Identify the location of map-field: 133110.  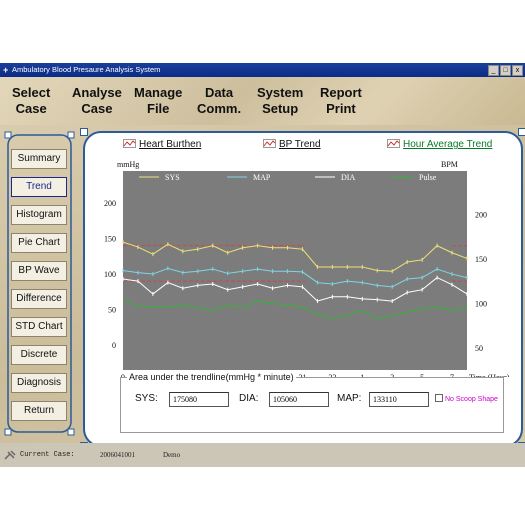
(399, 399).